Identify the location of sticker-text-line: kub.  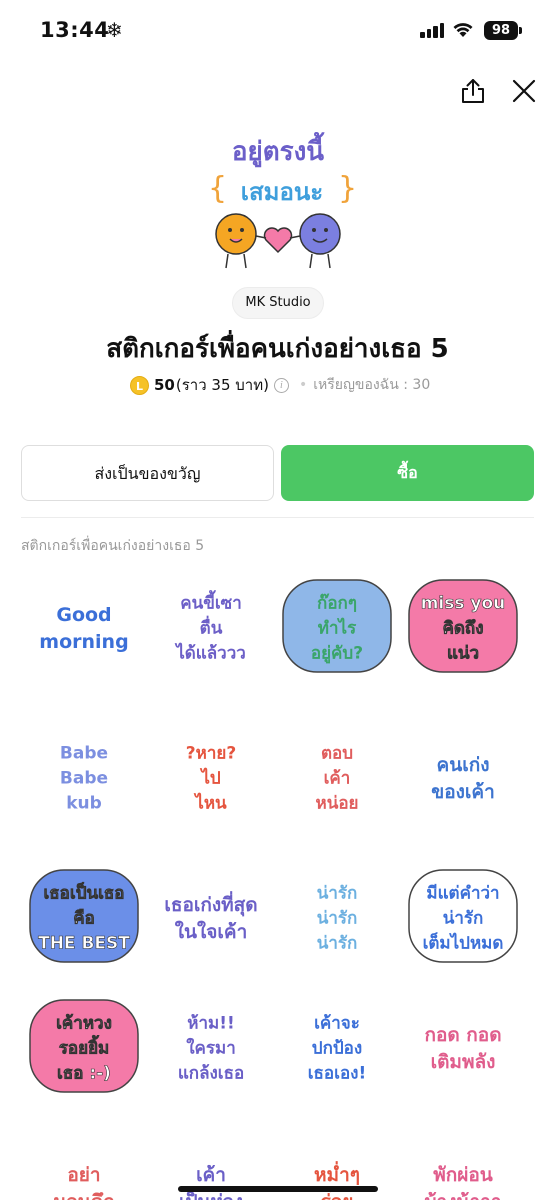
(84, 804).